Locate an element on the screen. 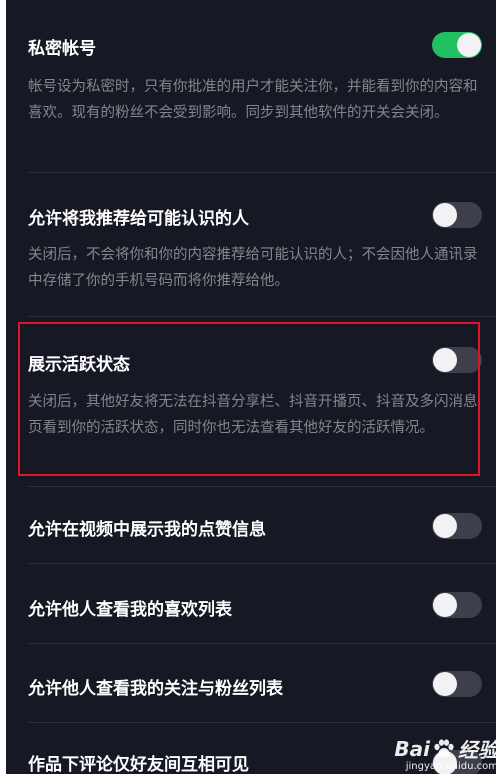  likes-in-video-toggle is located at coordinates (457, 526).